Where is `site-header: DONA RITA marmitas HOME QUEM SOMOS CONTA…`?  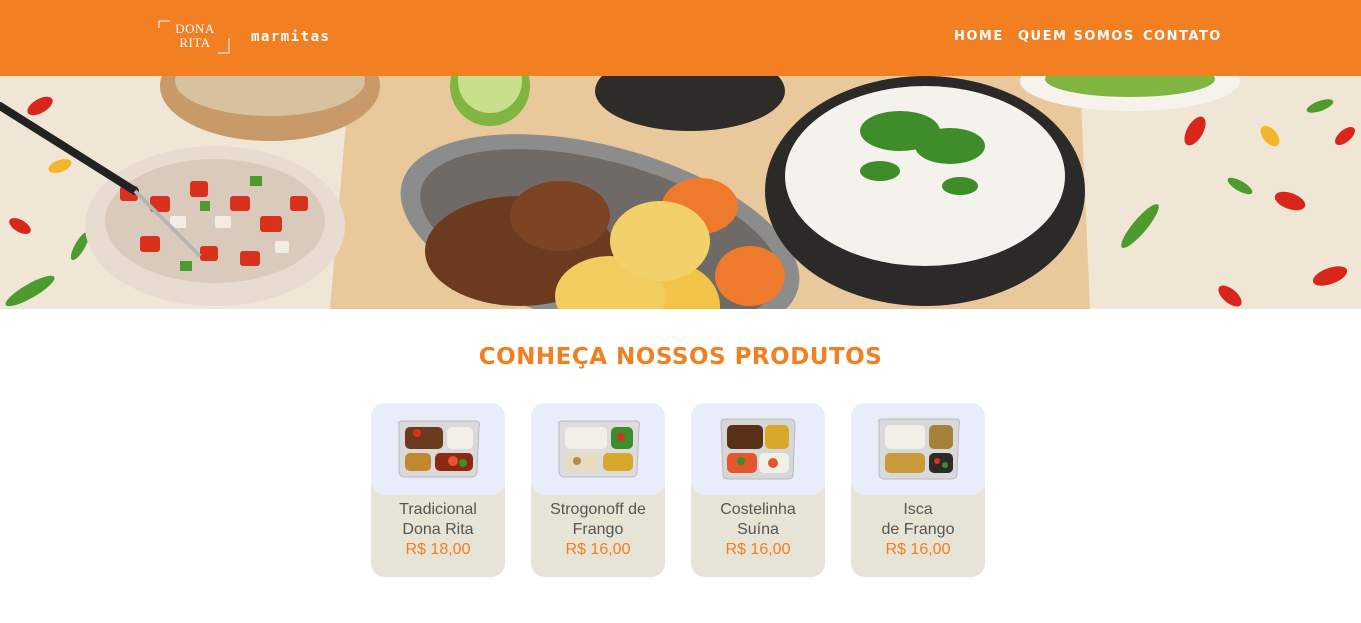
site-header: DONA RITA marmitas HOME QUEM SOMOS CONTA… is located at coordinates (680, 38).